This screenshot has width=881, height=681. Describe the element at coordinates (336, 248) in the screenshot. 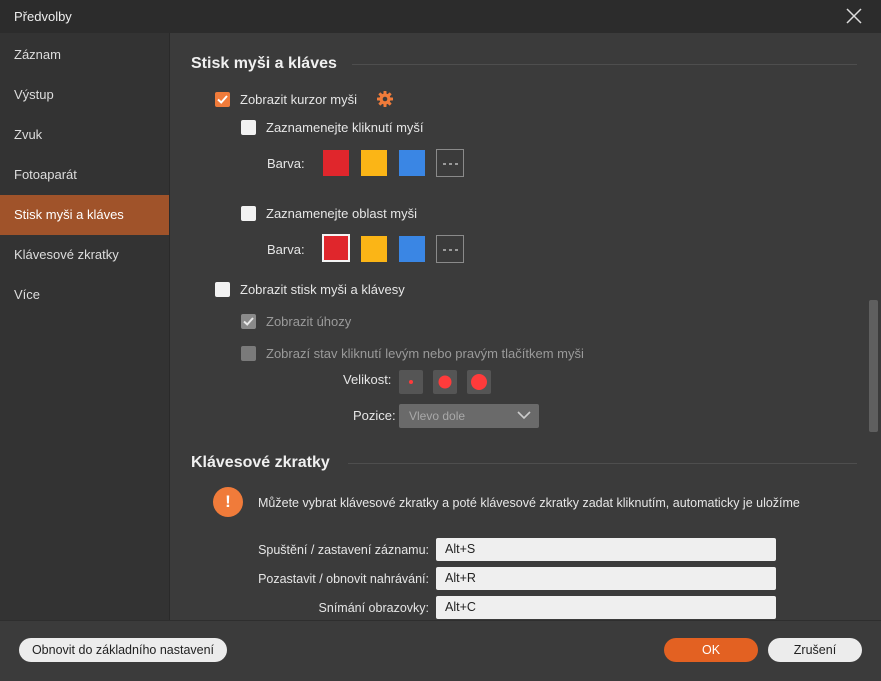

I see `color-swatch-red-selected` at that location.